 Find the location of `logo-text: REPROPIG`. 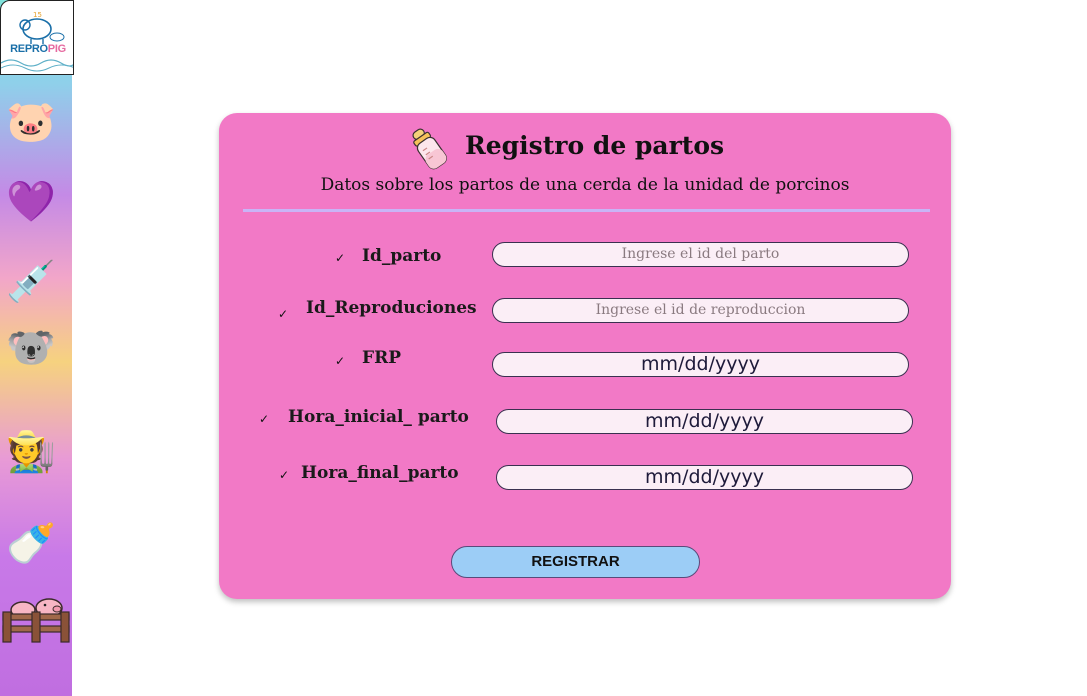

logo-text: REPROPIG is located at coordinates (38, 49).